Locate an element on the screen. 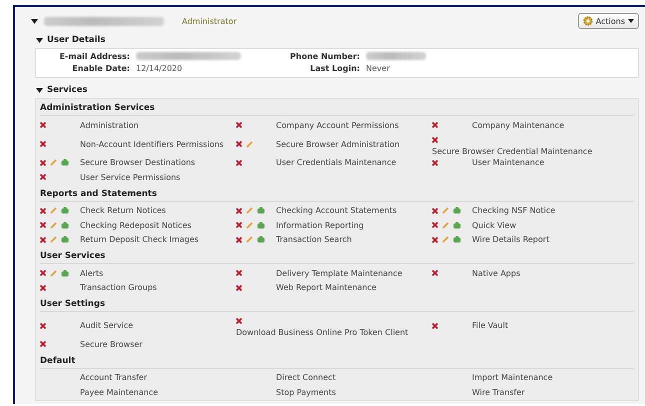 This screenshot has width=645, height=406. service-name: Secure Browser Credential Maintenance is located at coordinates (512, 151).